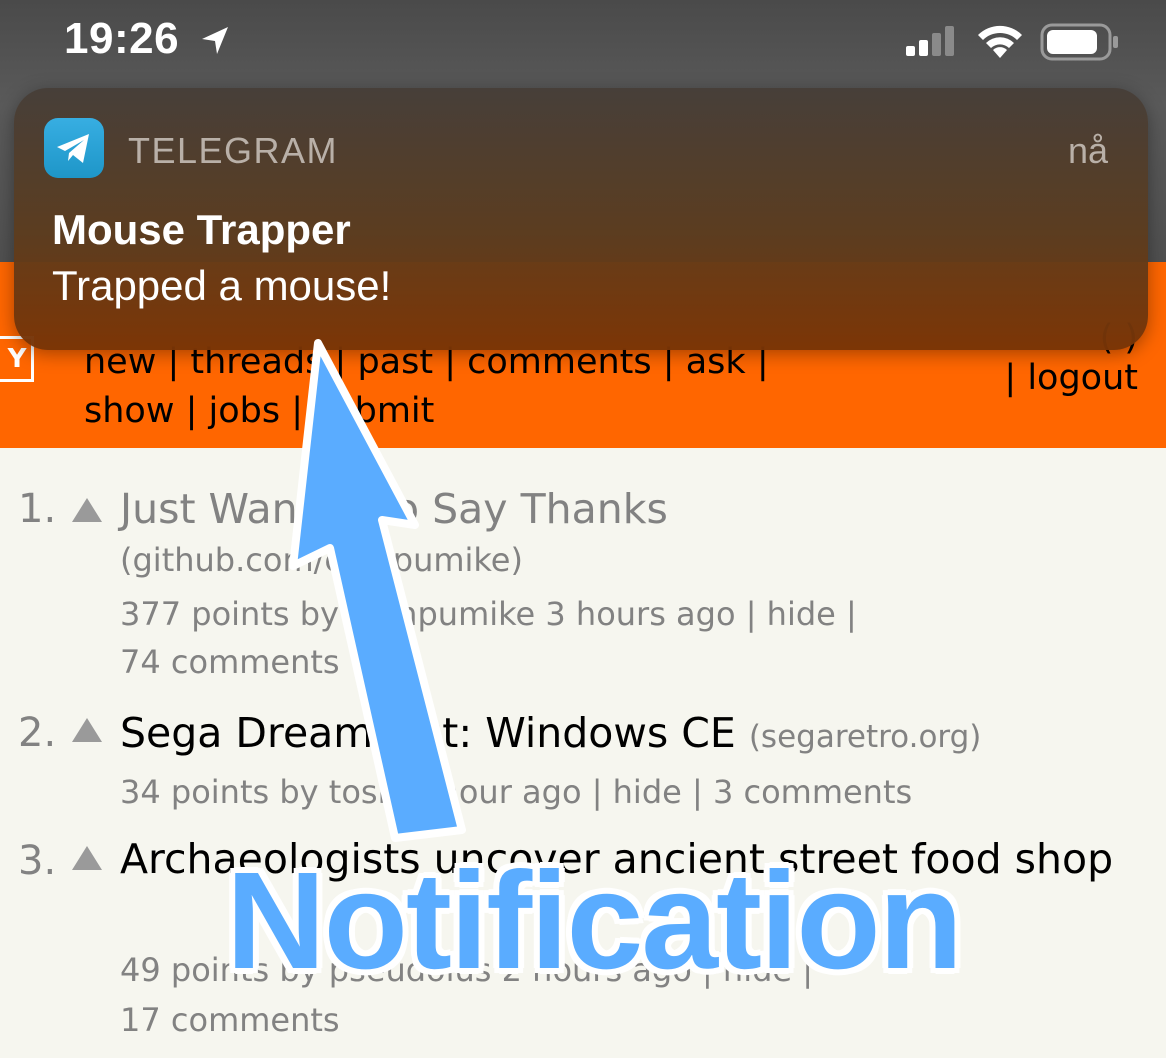 The image size is (1166, 1058). Describe the element at coordinates (594, 921) in the screenshot. I see `annotation-label: Notification` at that location.